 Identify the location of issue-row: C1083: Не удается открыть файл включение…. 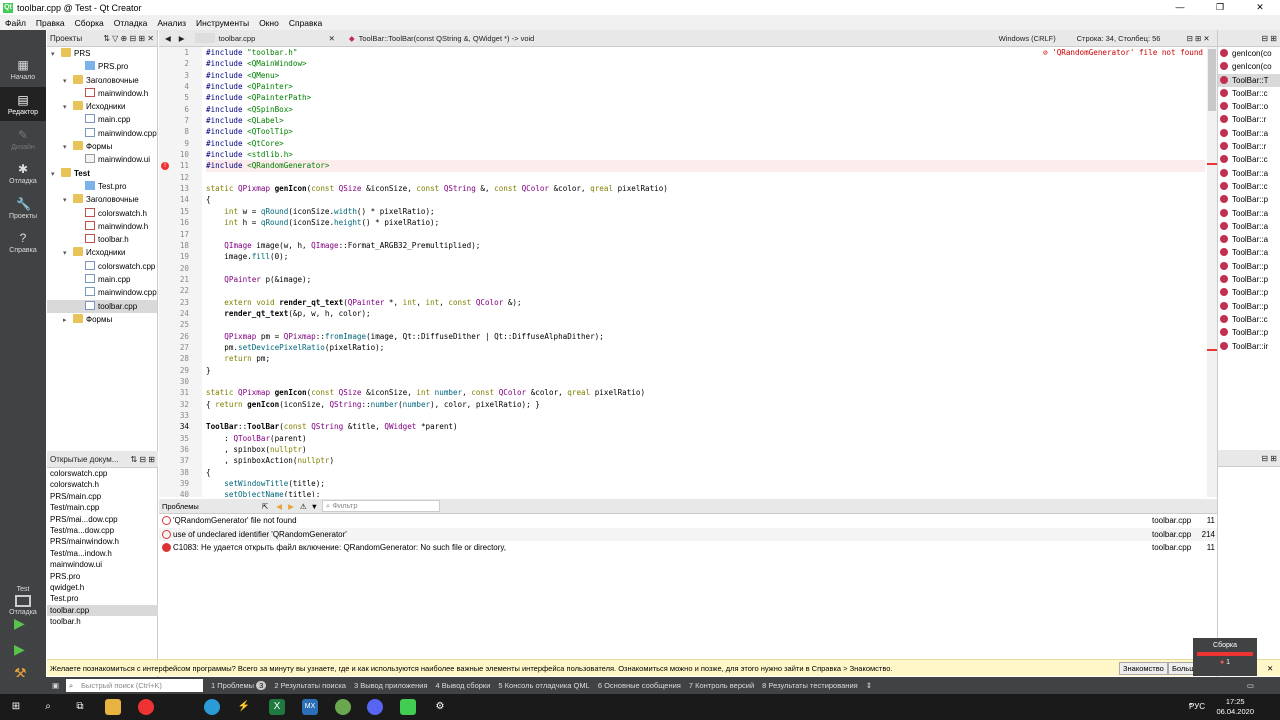
(688, 548).